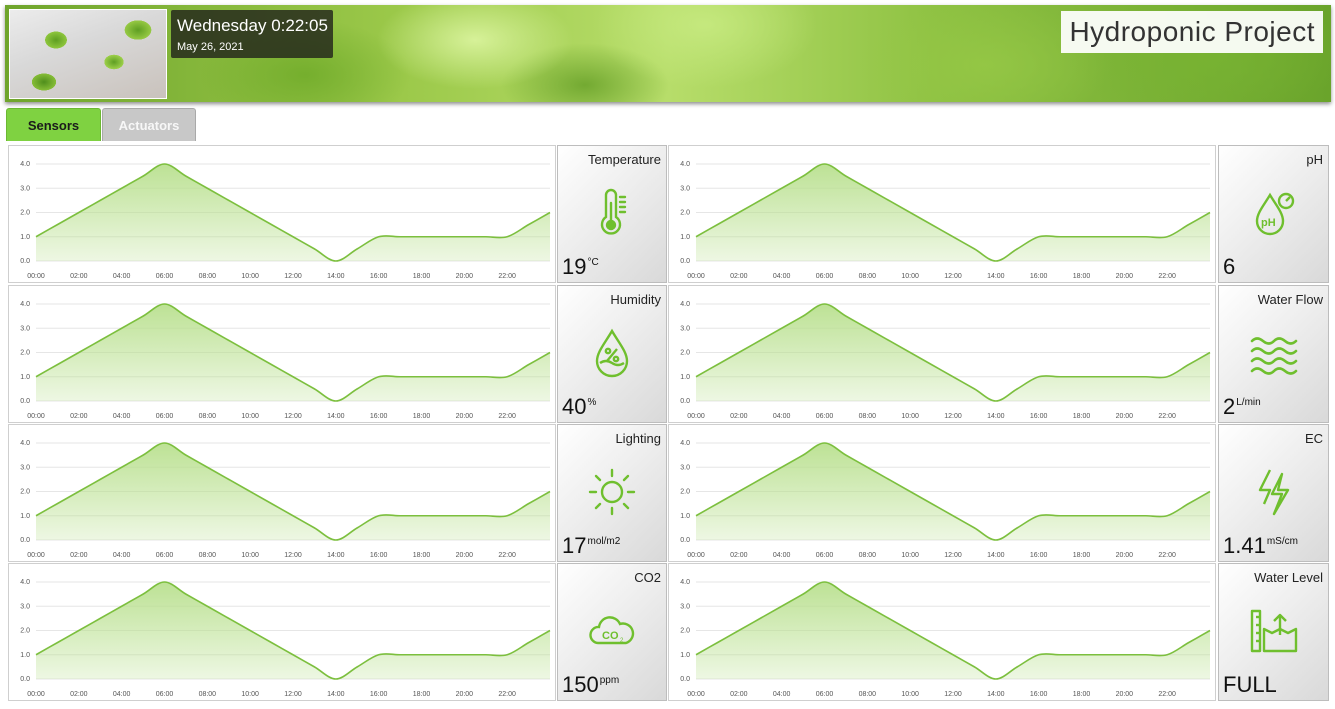 This screenshot has height=709, width=1335. What do you see at coordinates (1273, 214) in the screenshot?
I see `sensor-tile-ph: pH pH 6` at bounding box center [1273, 214].